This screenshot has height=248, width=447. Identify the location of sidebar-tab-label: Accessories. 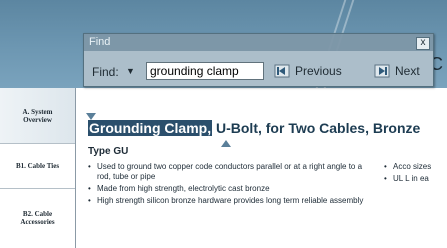
(37, 222).